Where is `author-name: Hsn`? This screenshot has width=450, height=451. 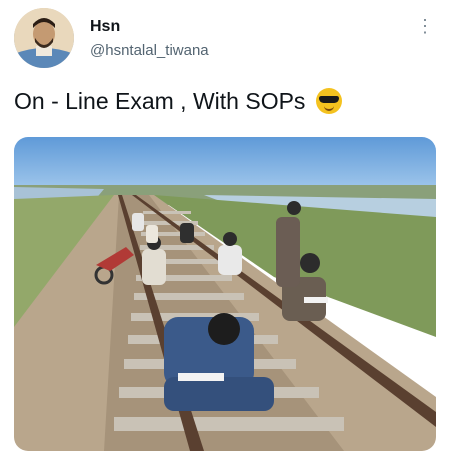
author-name: Hsn is located at coordinates (105, 27).